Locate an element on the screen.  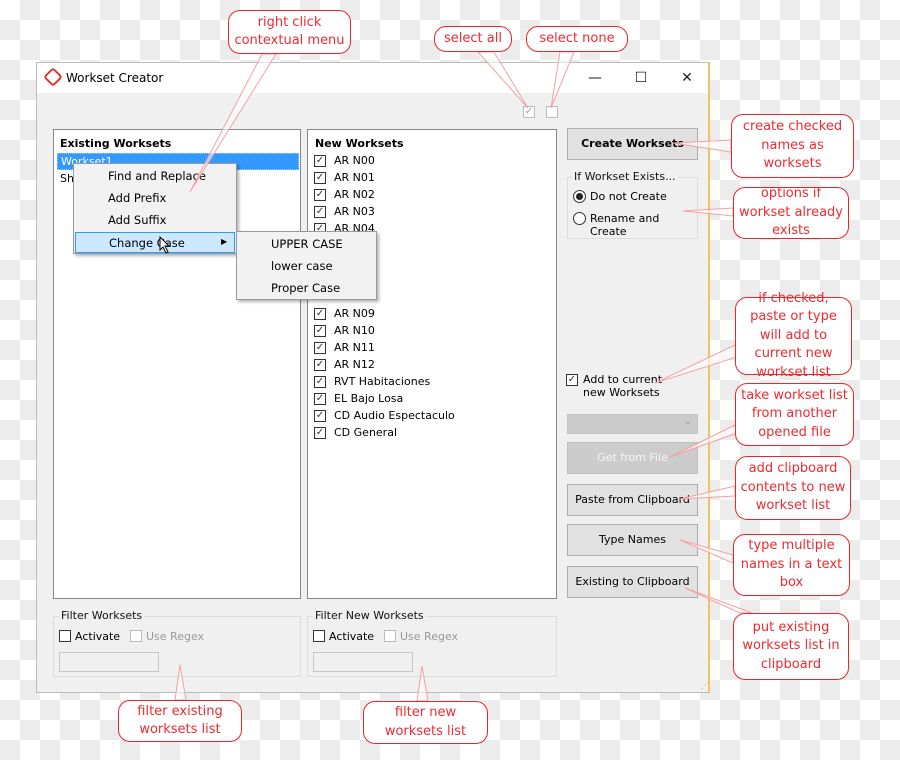
callout-type-multiple: type multiple names in a text box is located at coordinates (791, 565).